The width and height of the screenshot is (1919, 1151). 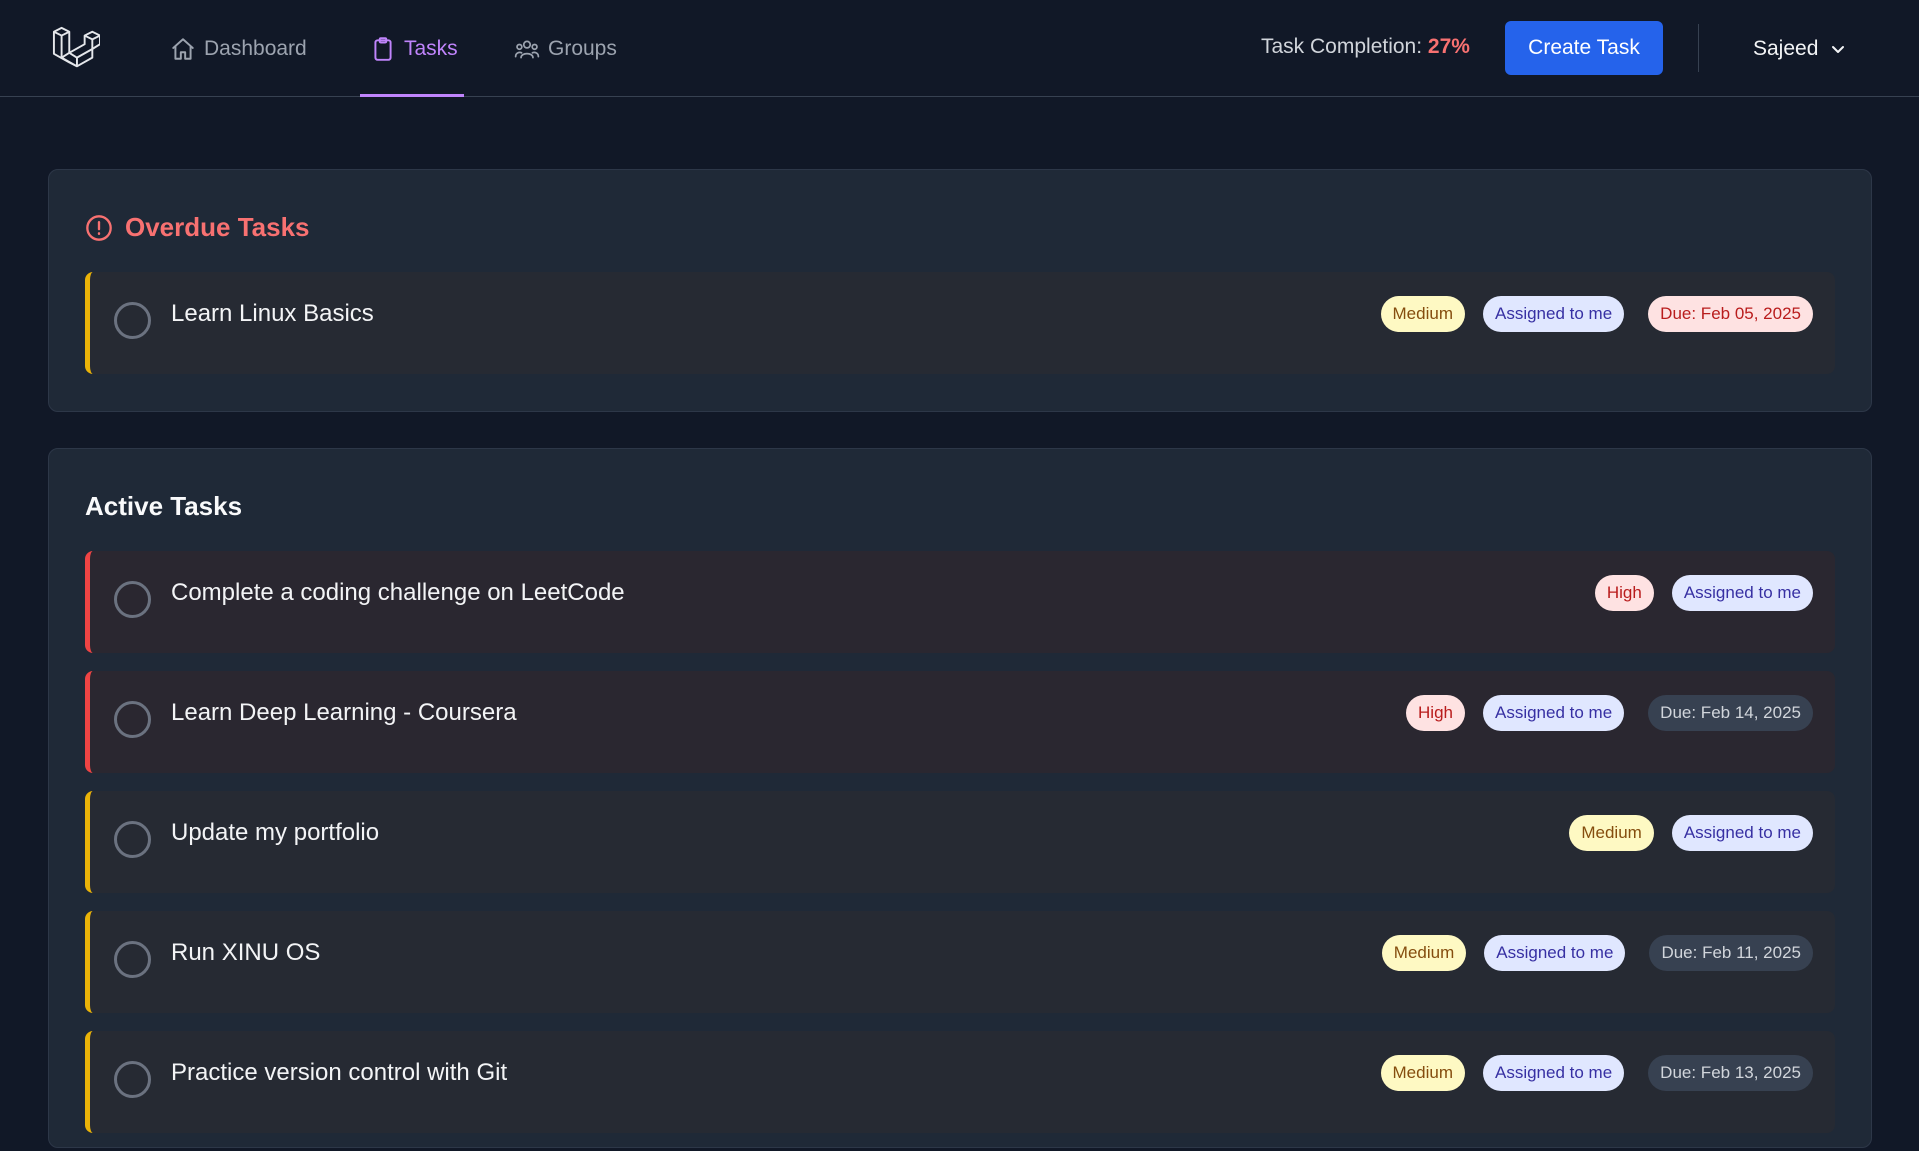 What do you see at coordinates (383, 48) in the screenshot?
I see `clipboard-icon` at bounding box center [383, 48].